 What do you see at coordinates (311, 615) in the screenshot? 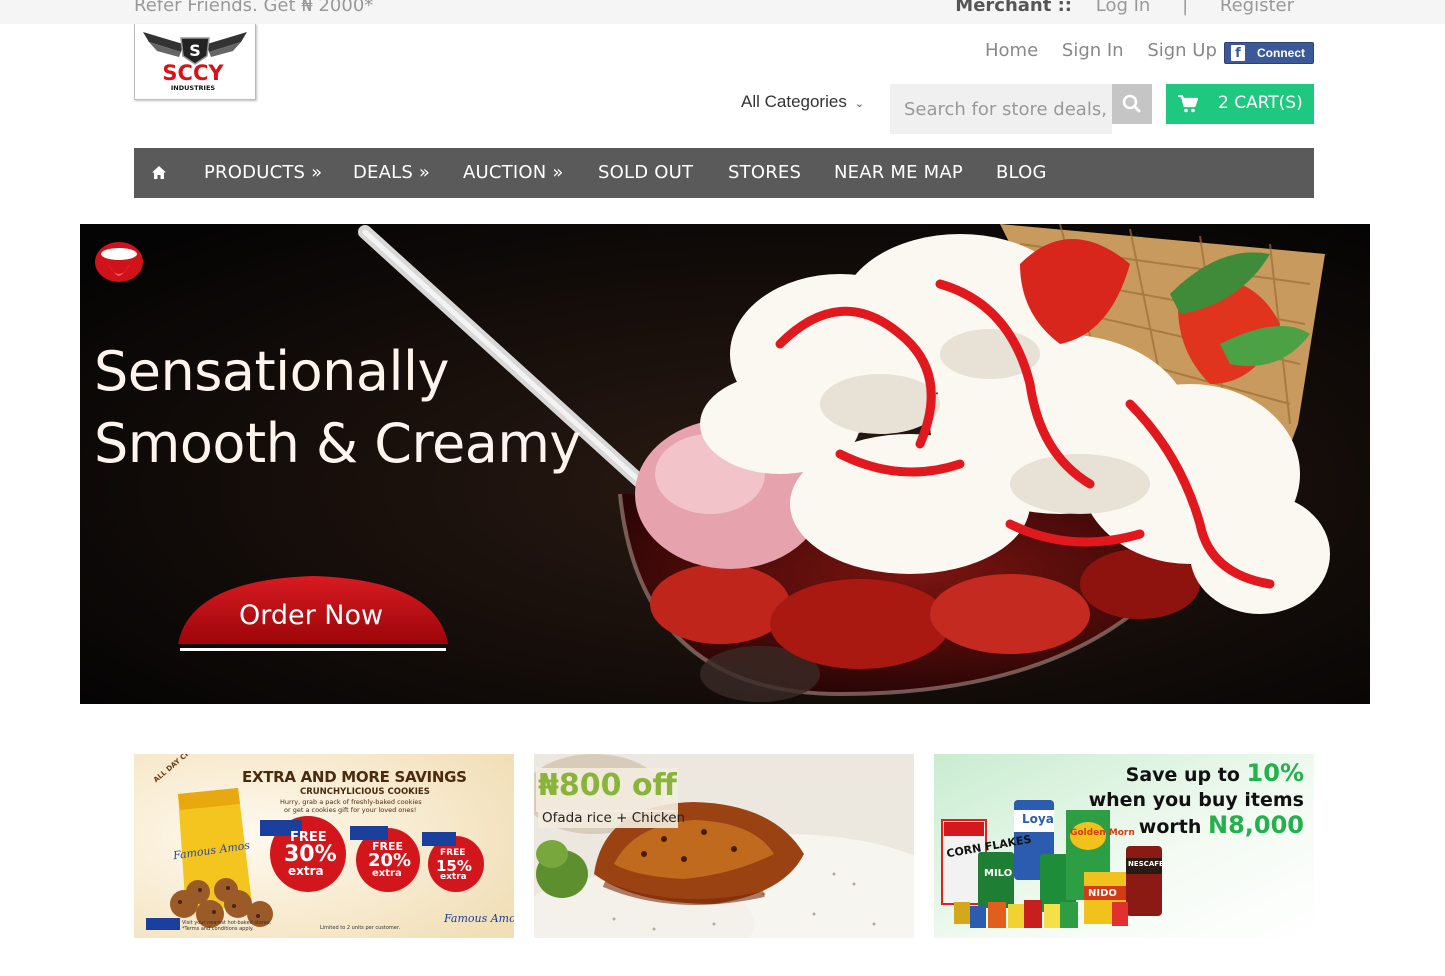
I see `order-now-label: Order Now` at bounding box center [311, 615].